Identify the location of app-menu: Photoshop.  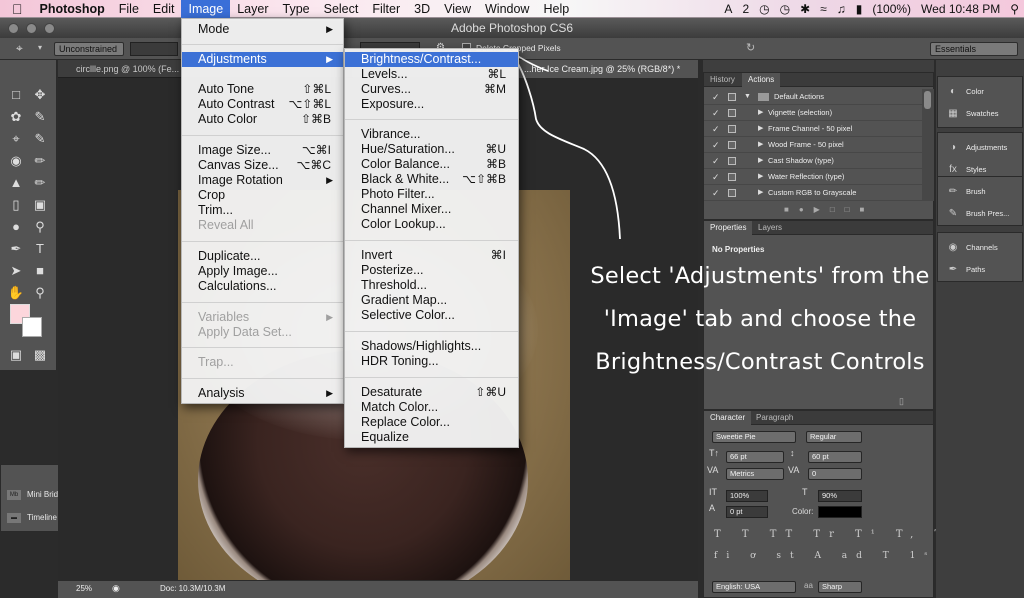
(72, 9).